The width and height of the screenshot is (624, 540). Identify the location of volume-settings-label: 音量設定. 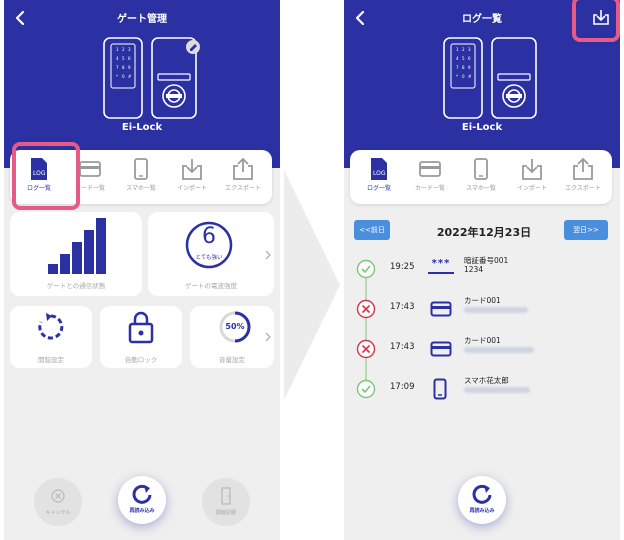
(232, 360).